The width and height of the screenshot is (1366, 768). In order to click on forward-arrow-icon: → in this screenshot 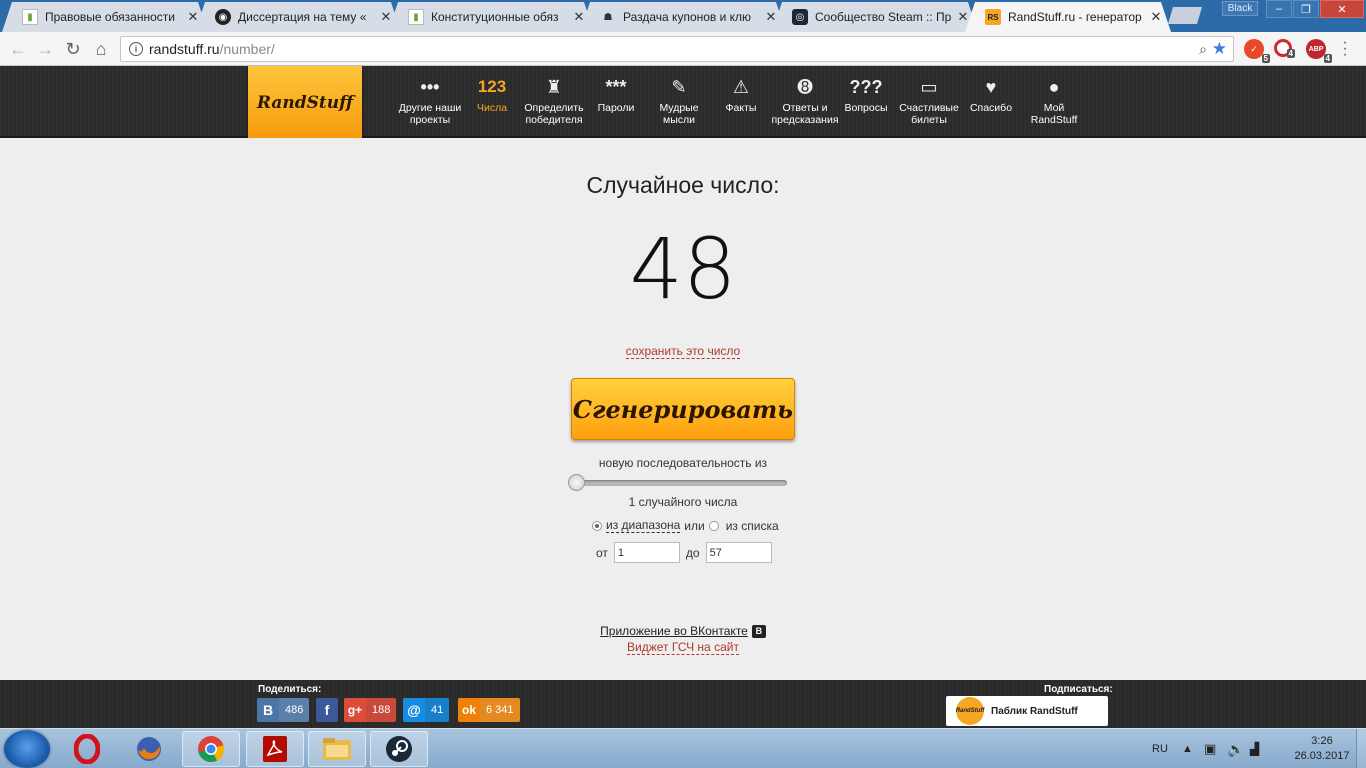, I will do `click(45, 49)`.